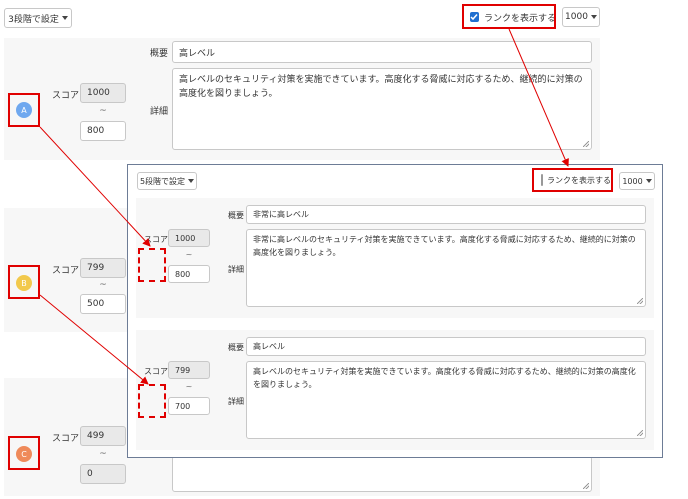 This screenshot has width=688, height=499. I want to click on level-select-label: 5段階で設定, so click(162, 181).